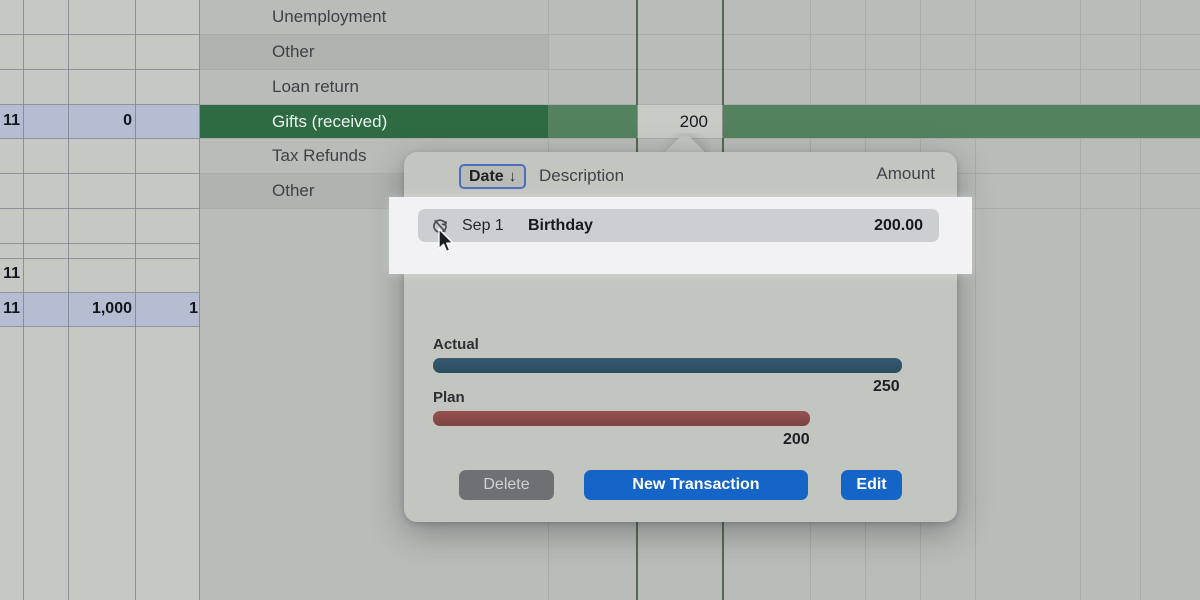 Image resolution: width=1200 pixels, height=600 pixels. I want to click on bar-label-actual: Actual, so click(456, 344).